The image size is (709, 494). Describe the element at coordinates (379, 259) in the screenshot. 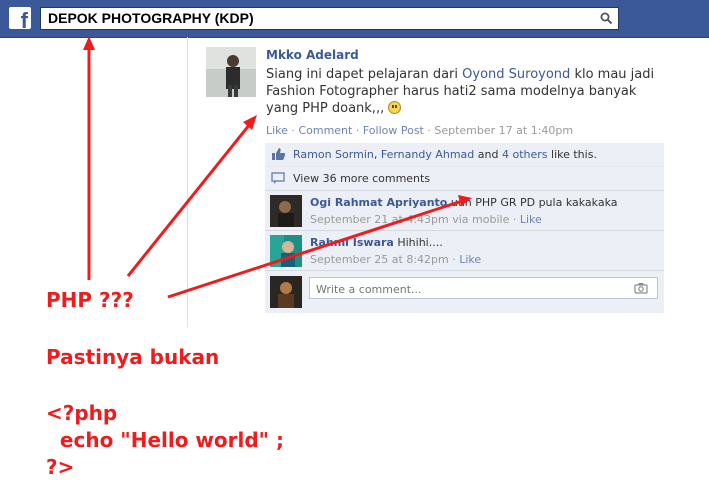

I see `comment-timestamp: September 25 at 8:42pm` at that location.